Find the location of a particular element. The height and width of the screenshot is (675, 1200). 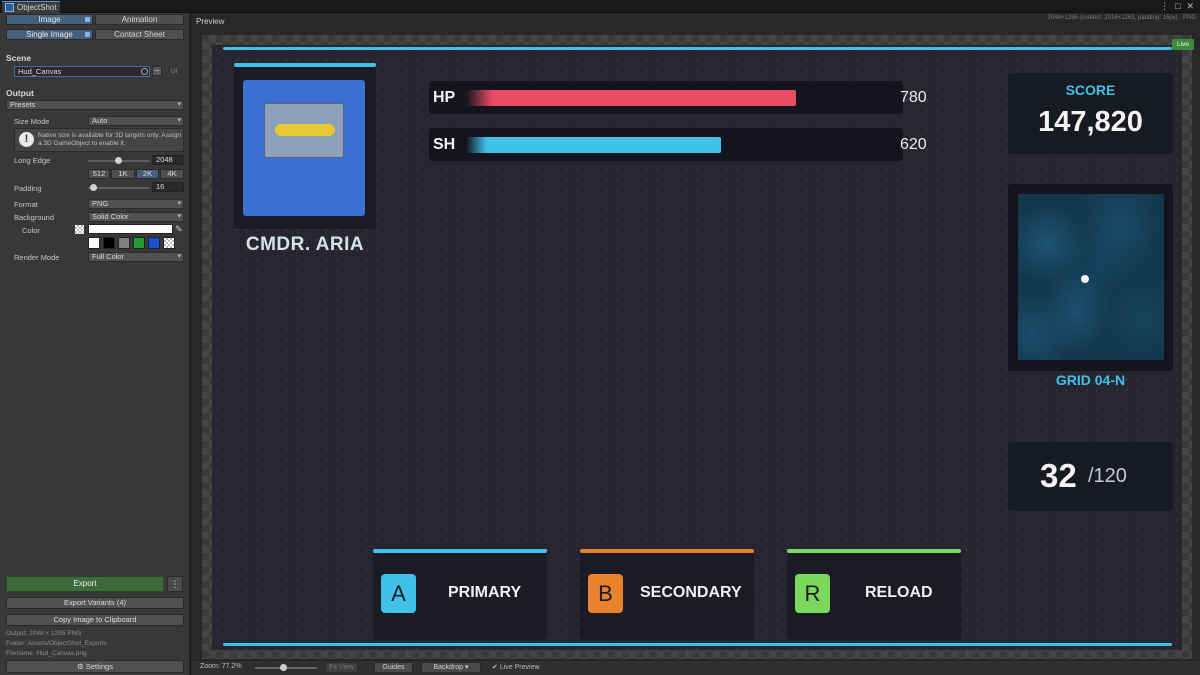

tab-single-image: Single Image is located at coordinates (49, 34).